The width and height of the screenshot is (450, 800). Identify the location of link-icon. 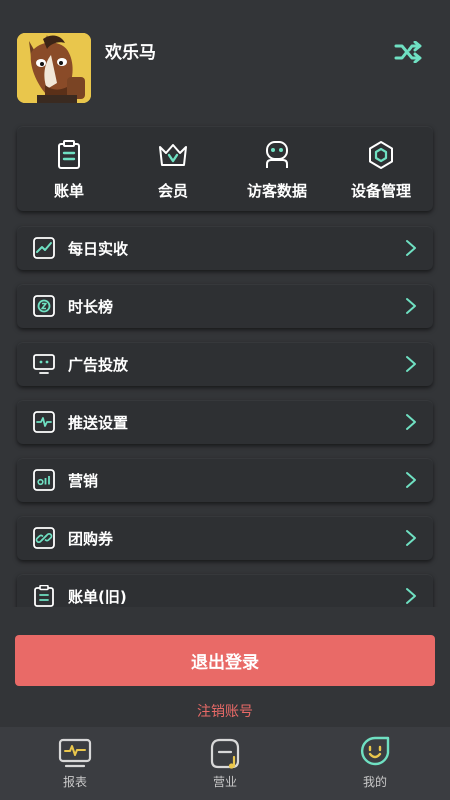
(44, 538).